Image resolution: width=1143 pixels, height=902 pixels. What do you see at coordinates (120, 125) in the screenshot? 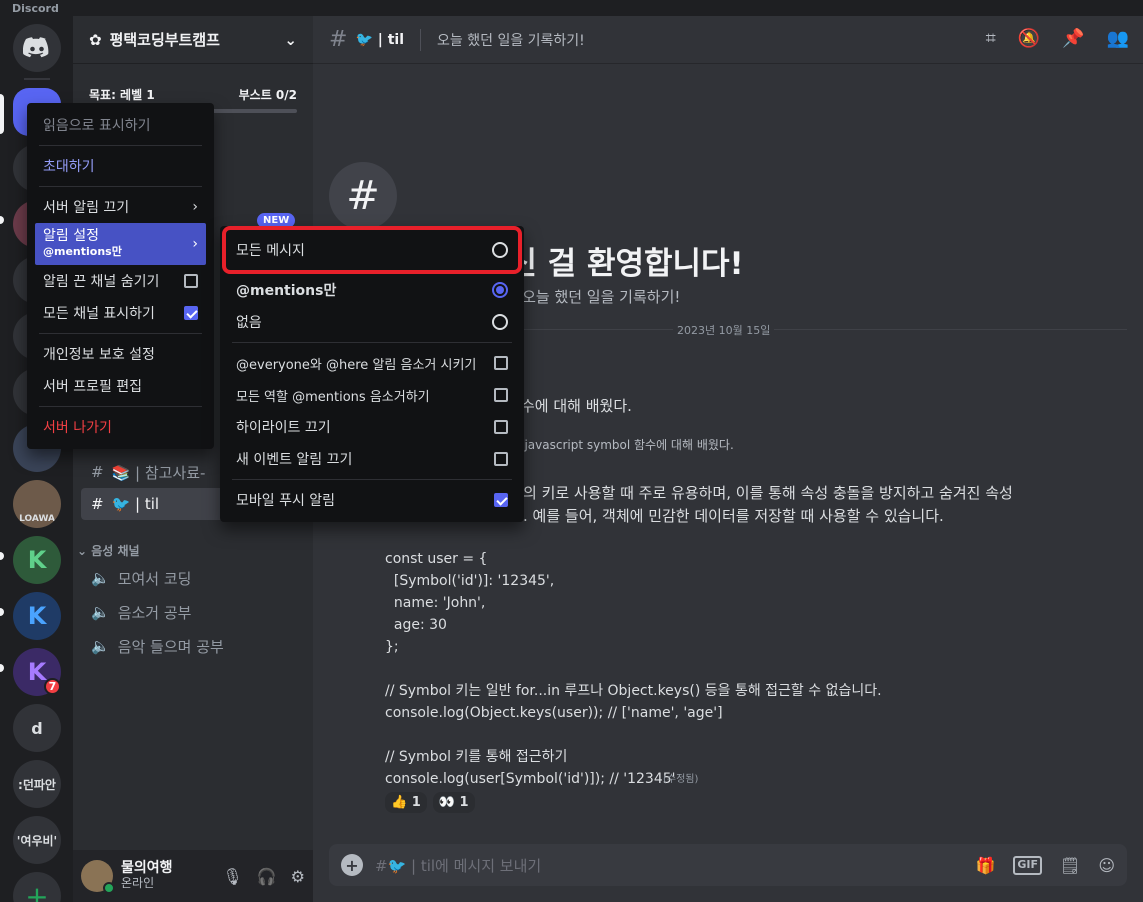
I see `menu-item-mark-read: 읽음으로 표시하기` at bounding box center [120, 125].